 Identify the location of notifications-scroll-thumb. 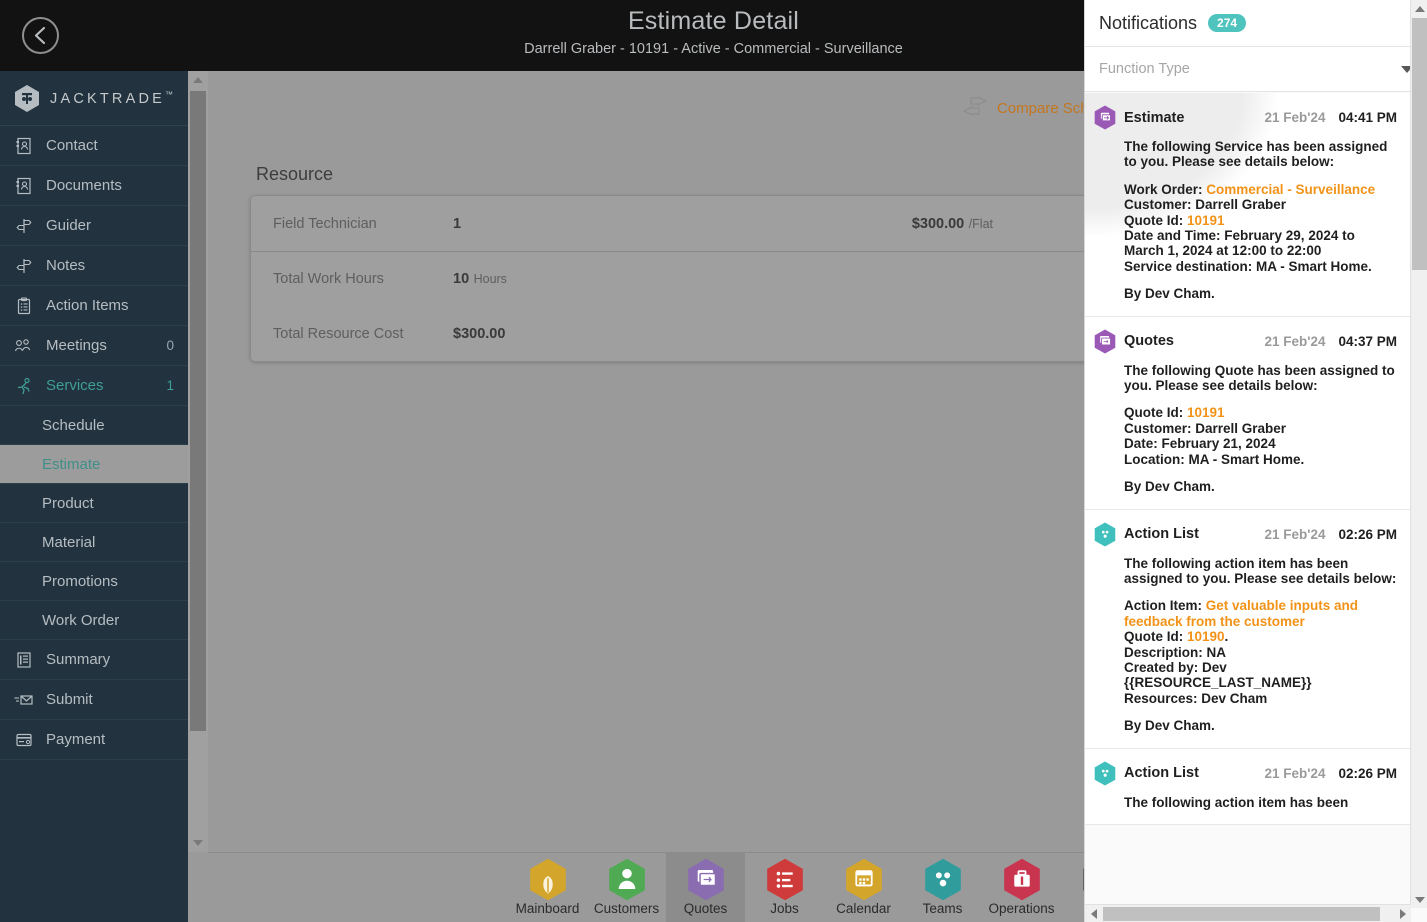
(1419, 144).